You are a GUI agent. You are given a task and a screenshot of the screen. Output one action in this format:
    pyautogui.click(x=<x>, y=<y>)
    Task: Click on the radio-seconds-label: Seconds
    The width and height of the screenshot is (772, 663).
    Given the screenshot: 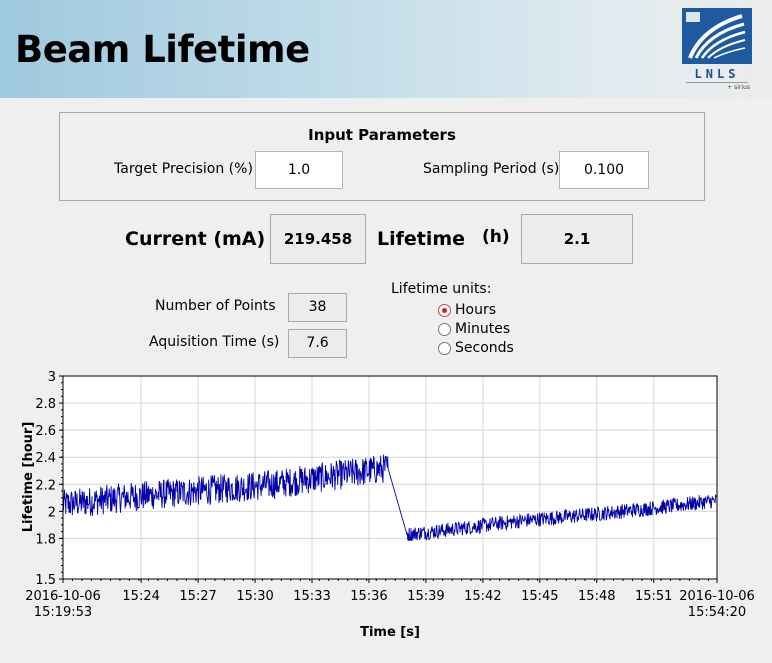 What is the action you would take?
    pyautogui.click(x=484, y=348)
    